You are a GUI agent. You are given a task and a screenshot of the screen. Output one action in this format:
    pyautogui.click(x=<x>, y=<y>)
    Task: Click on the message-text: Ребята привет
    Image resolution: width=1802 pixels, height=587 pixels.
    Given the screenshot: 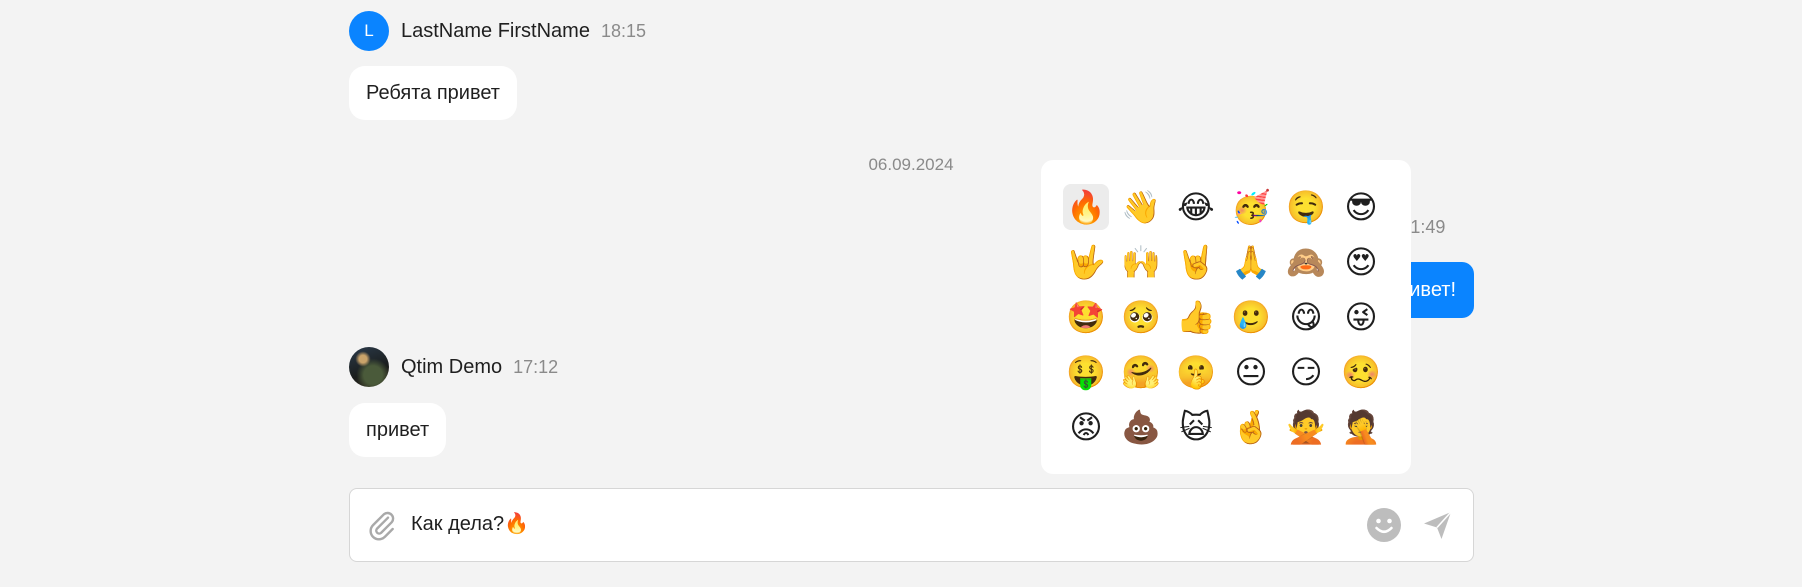 What is the action you would take?
    pyautogui.click(x=433, y=92)
    